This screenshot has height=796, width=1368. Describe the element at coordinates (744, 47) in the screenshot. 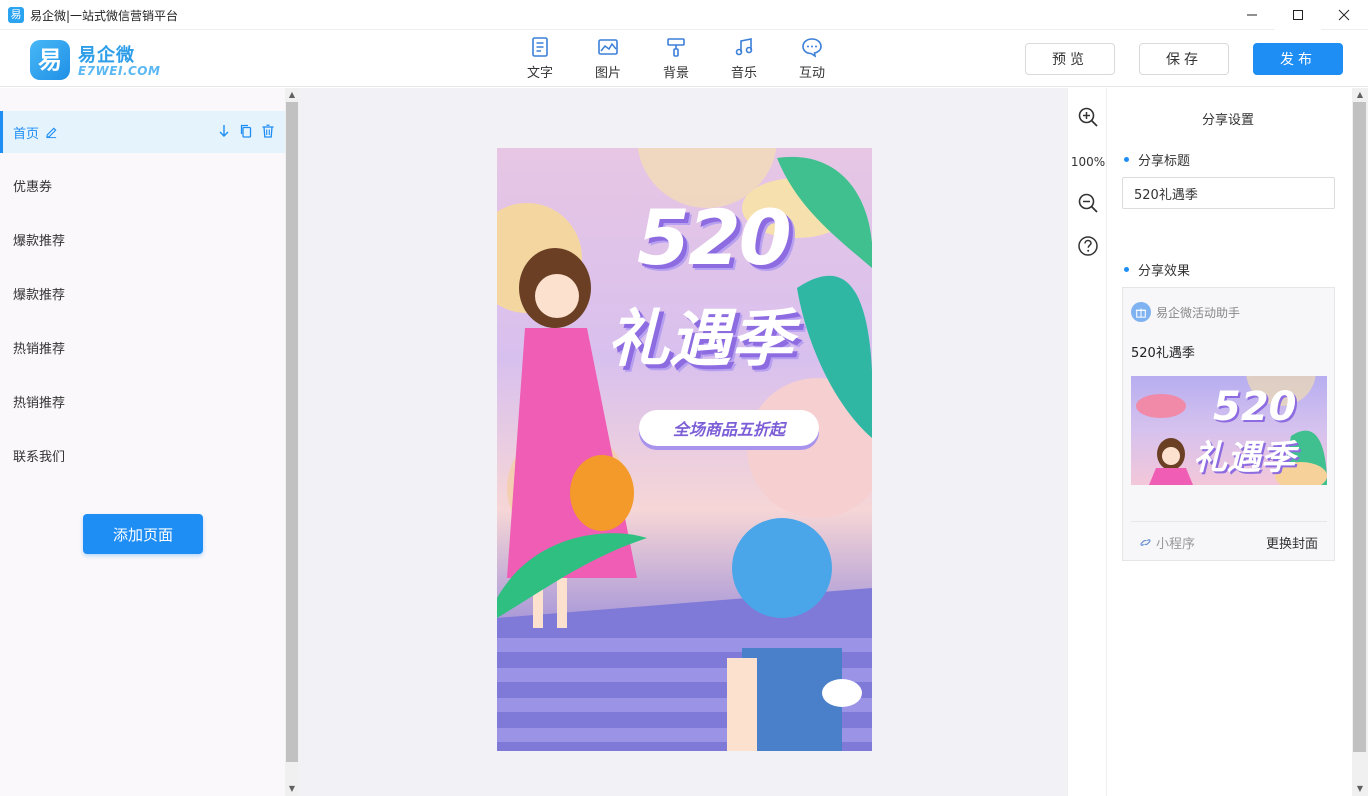

I see `music-note-icon` at that location.